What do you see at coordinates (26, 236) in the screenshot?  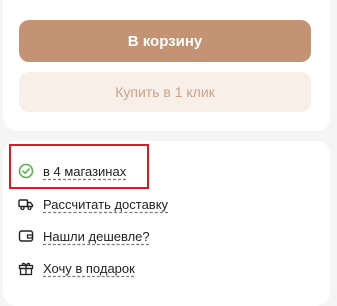 I see `wallet-icon` at bounding box center [26, 236].